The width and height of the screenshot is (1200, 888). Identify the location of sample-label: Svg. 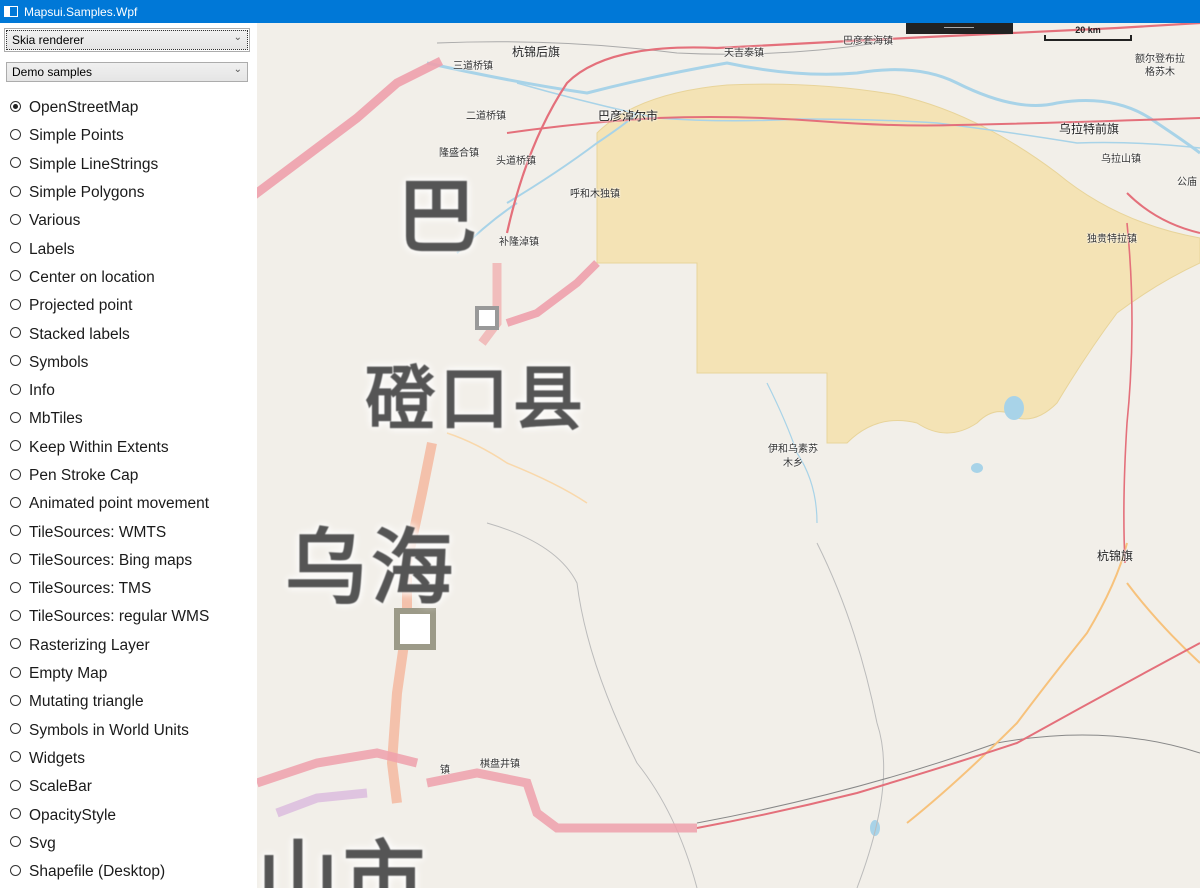
(42, 843).